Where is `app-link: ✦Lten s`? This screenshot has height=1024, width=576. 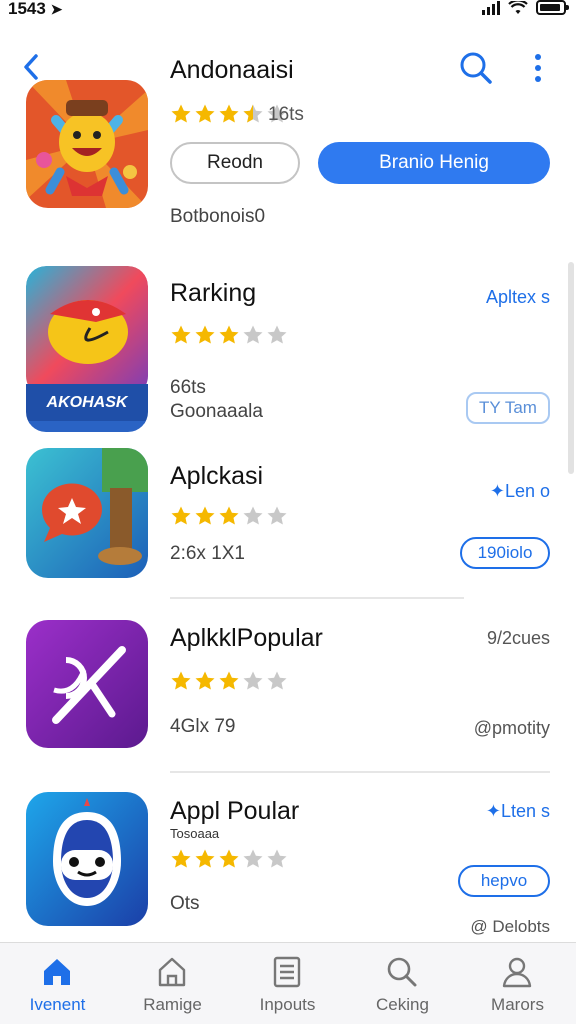
app-link: ✦Lten s is located at coordinates (518, 811).